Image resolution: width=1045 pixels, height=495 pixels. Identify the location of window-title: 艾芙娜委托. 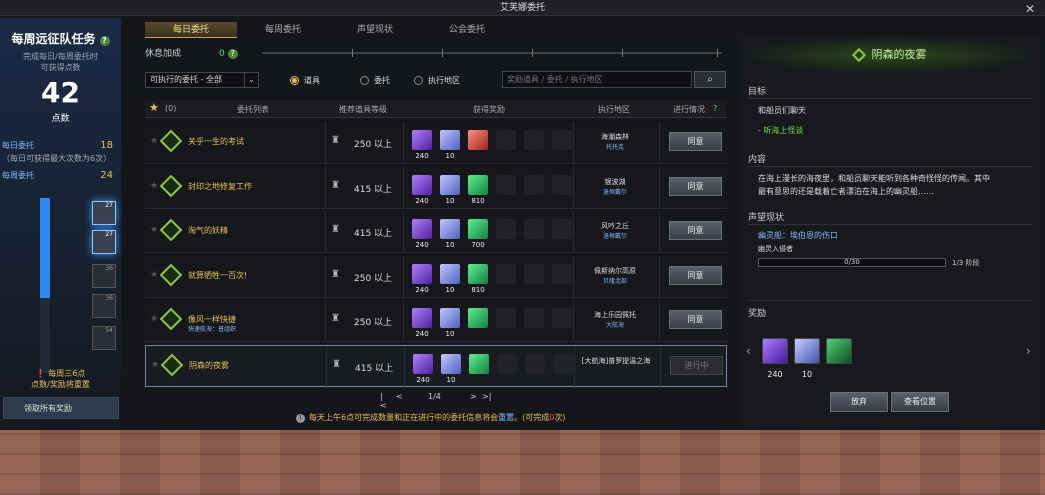
(522, 8).